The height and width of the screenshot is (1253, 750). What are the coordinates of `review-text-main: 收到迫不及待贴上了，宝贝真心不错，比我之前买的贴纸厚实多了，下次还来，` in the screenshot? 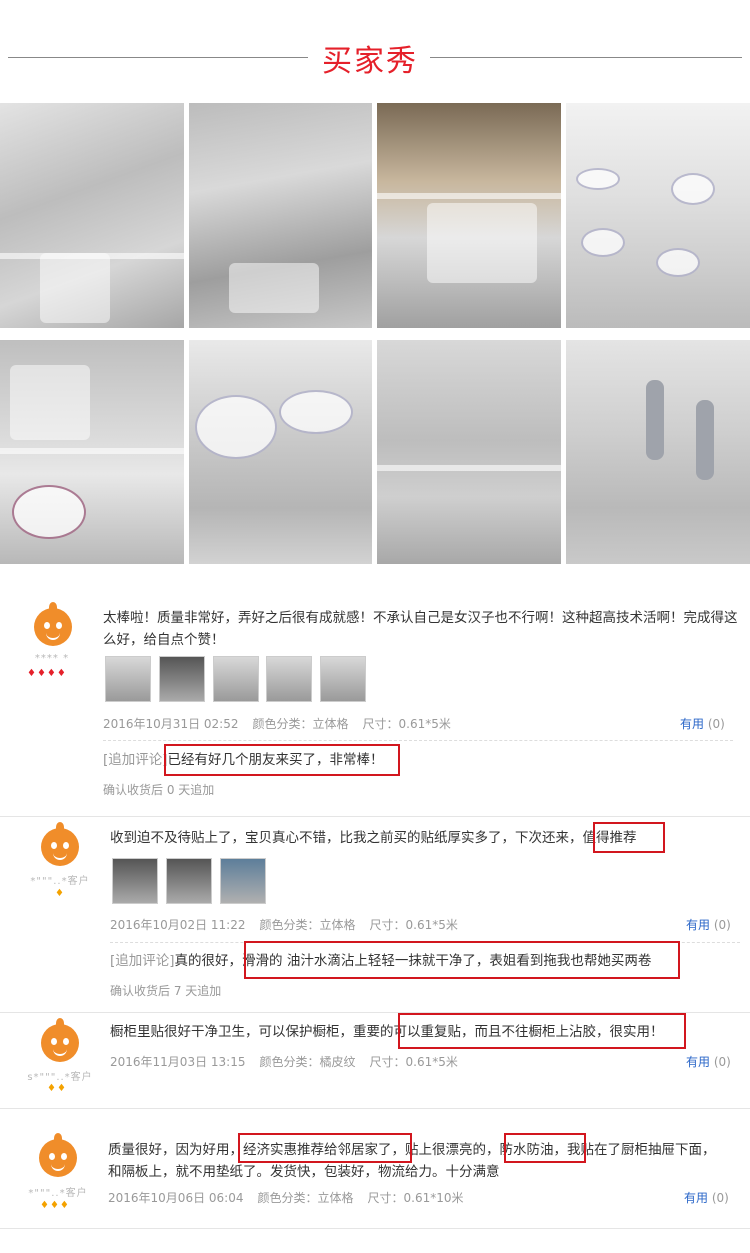 It's located at (346, 838).